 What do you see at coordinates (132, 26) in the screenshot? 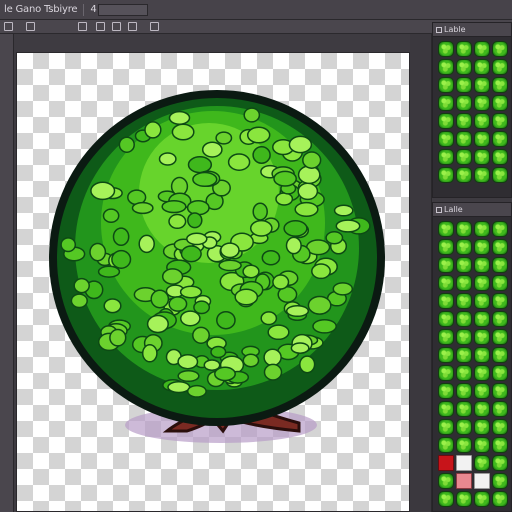
I see `select-icon` at bounding box center [132, 26].